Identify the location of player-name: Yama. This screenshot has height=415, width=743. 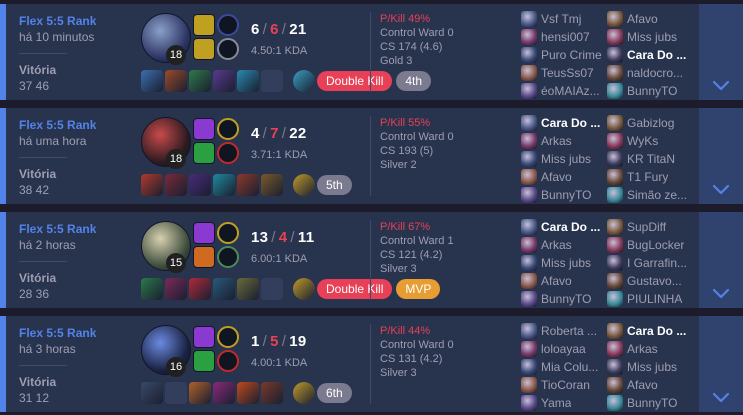
(556, 403).